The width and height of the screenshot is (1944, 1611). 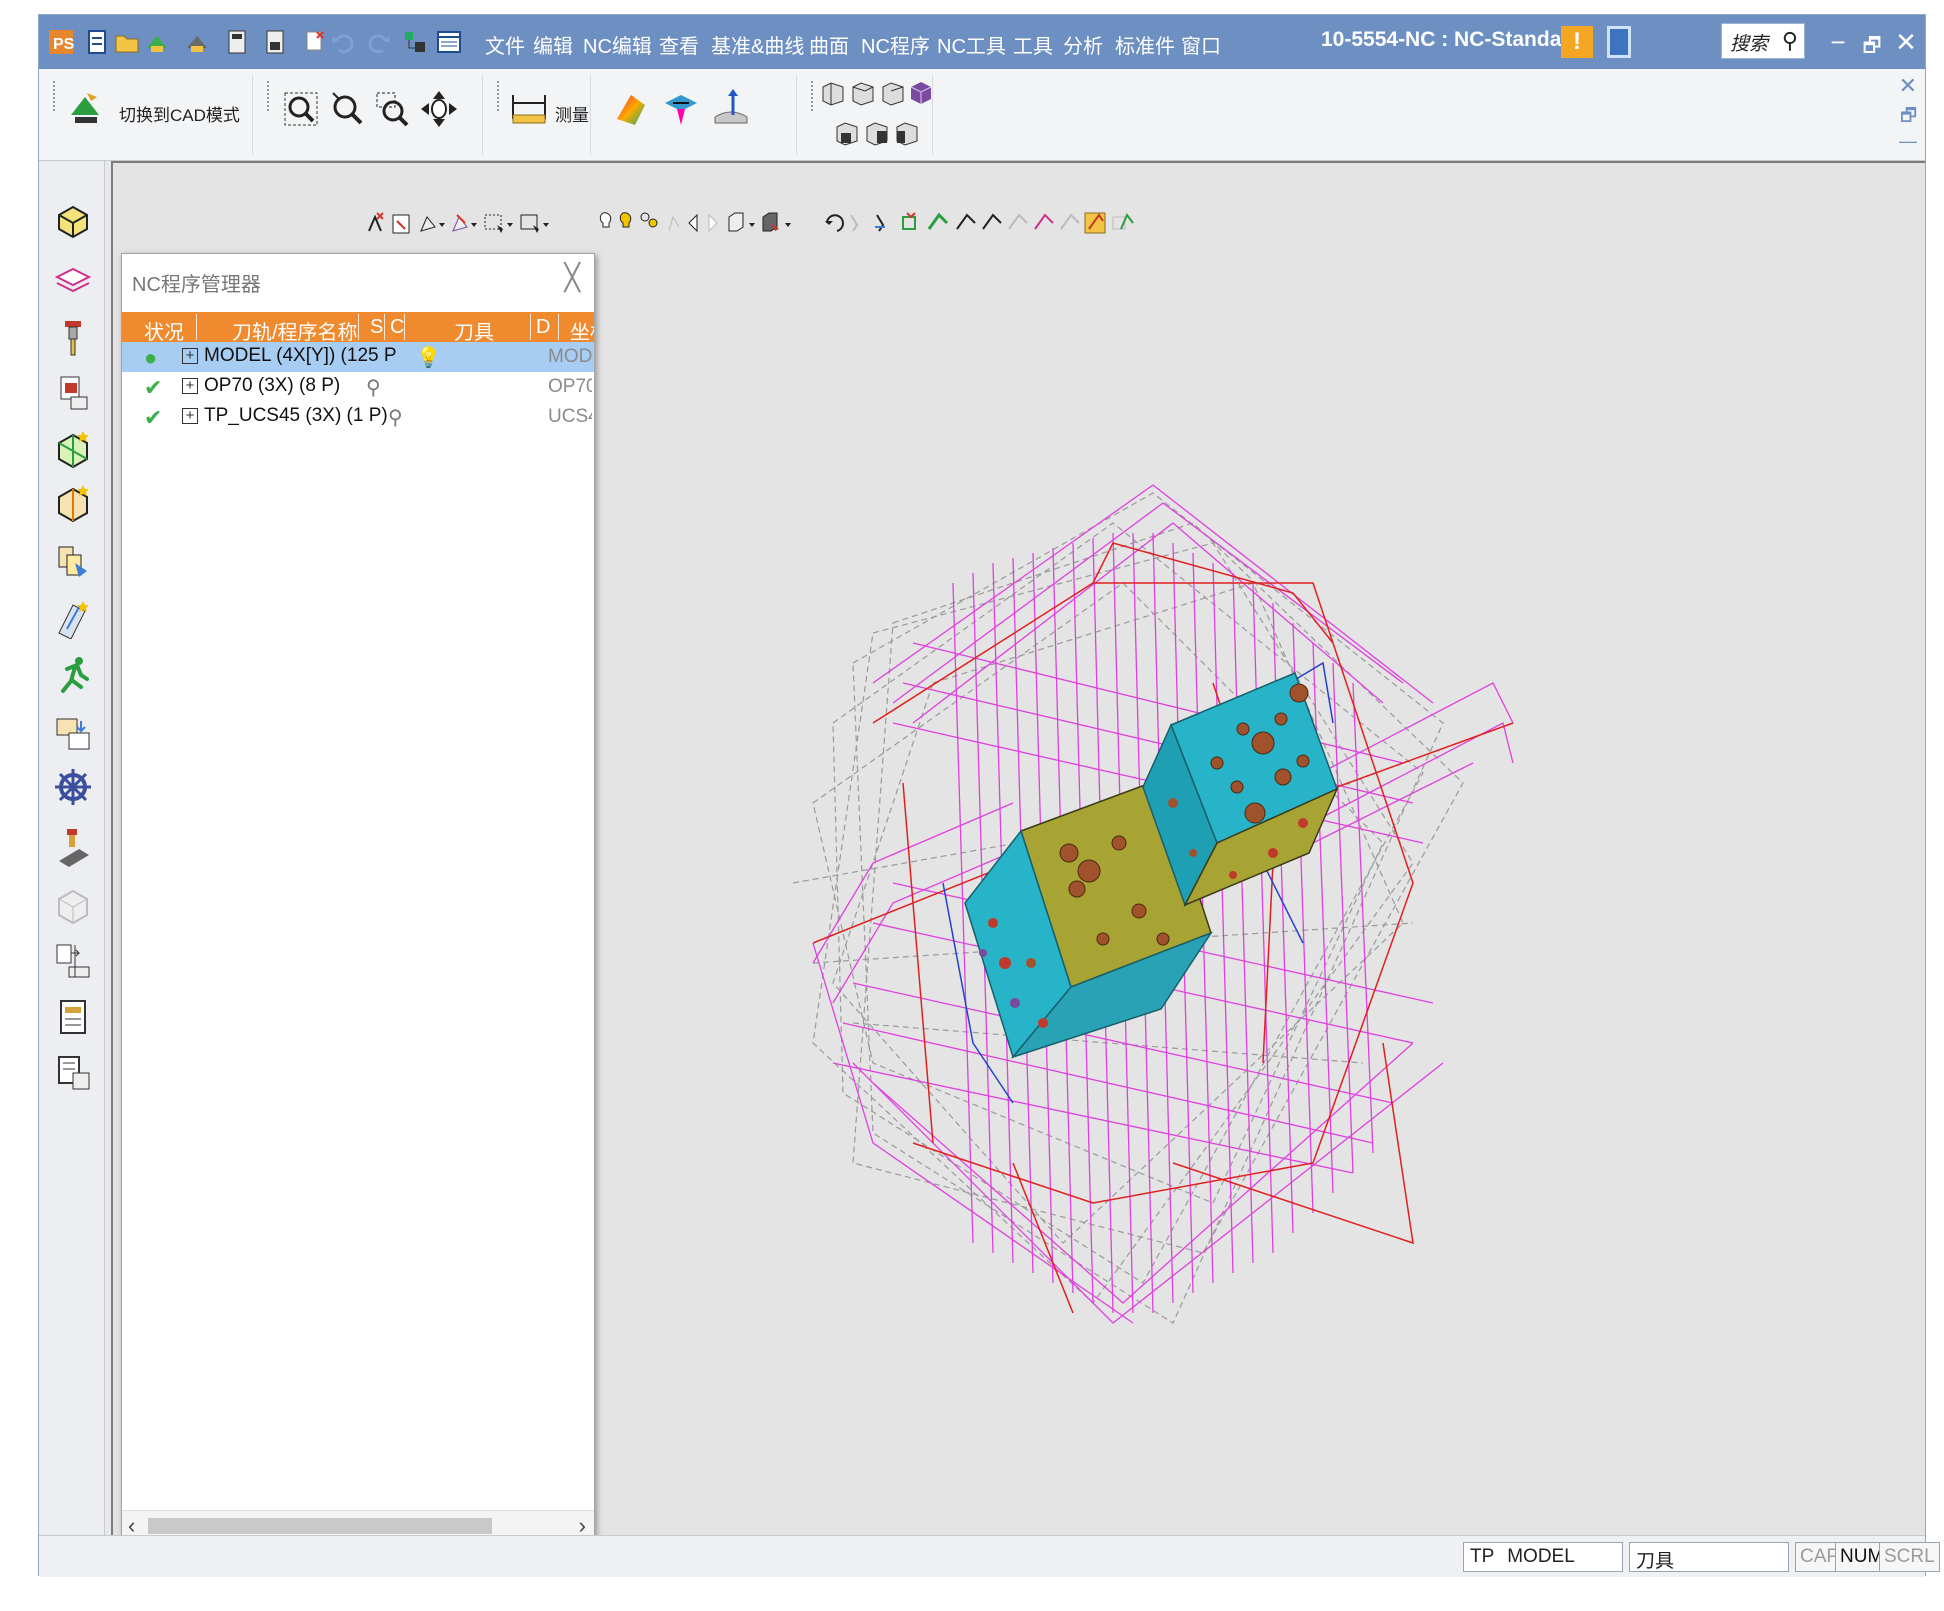 What do you see at coordinates (829, 44) in the screenshot?
I see `menu-surface: 曲面` at bounding box center [829, 44].